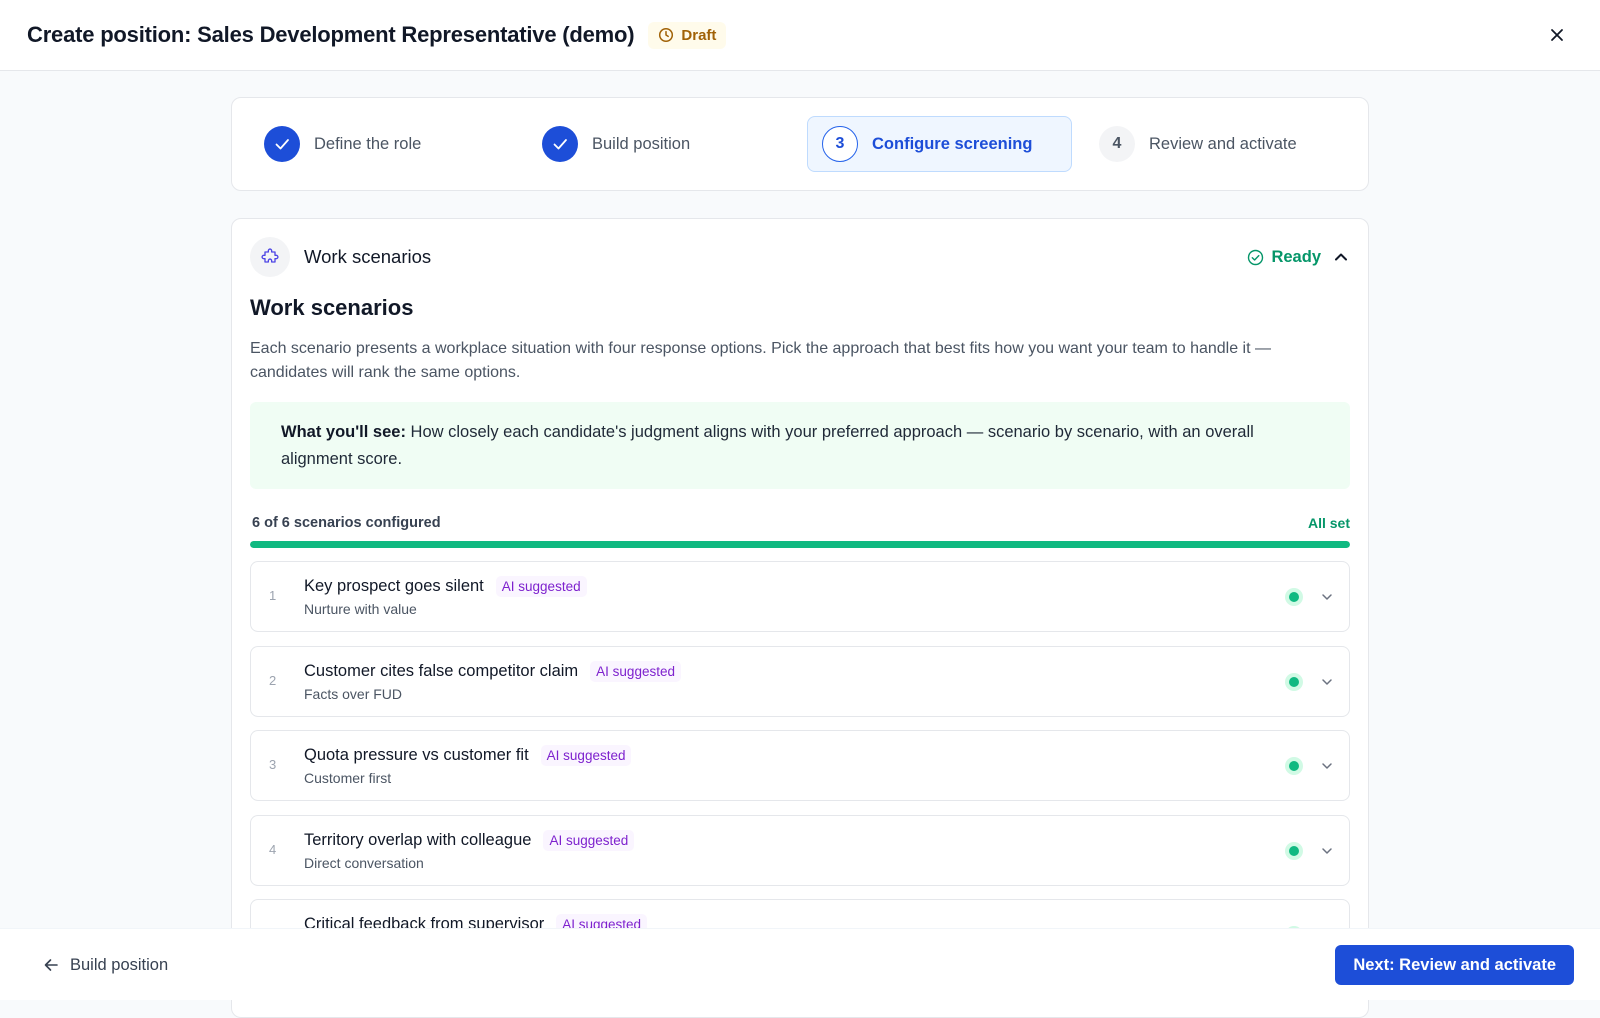 This screenshot has height=1018, width=1600. I want to click on section-title: Work scenarios, so click(332, 307).